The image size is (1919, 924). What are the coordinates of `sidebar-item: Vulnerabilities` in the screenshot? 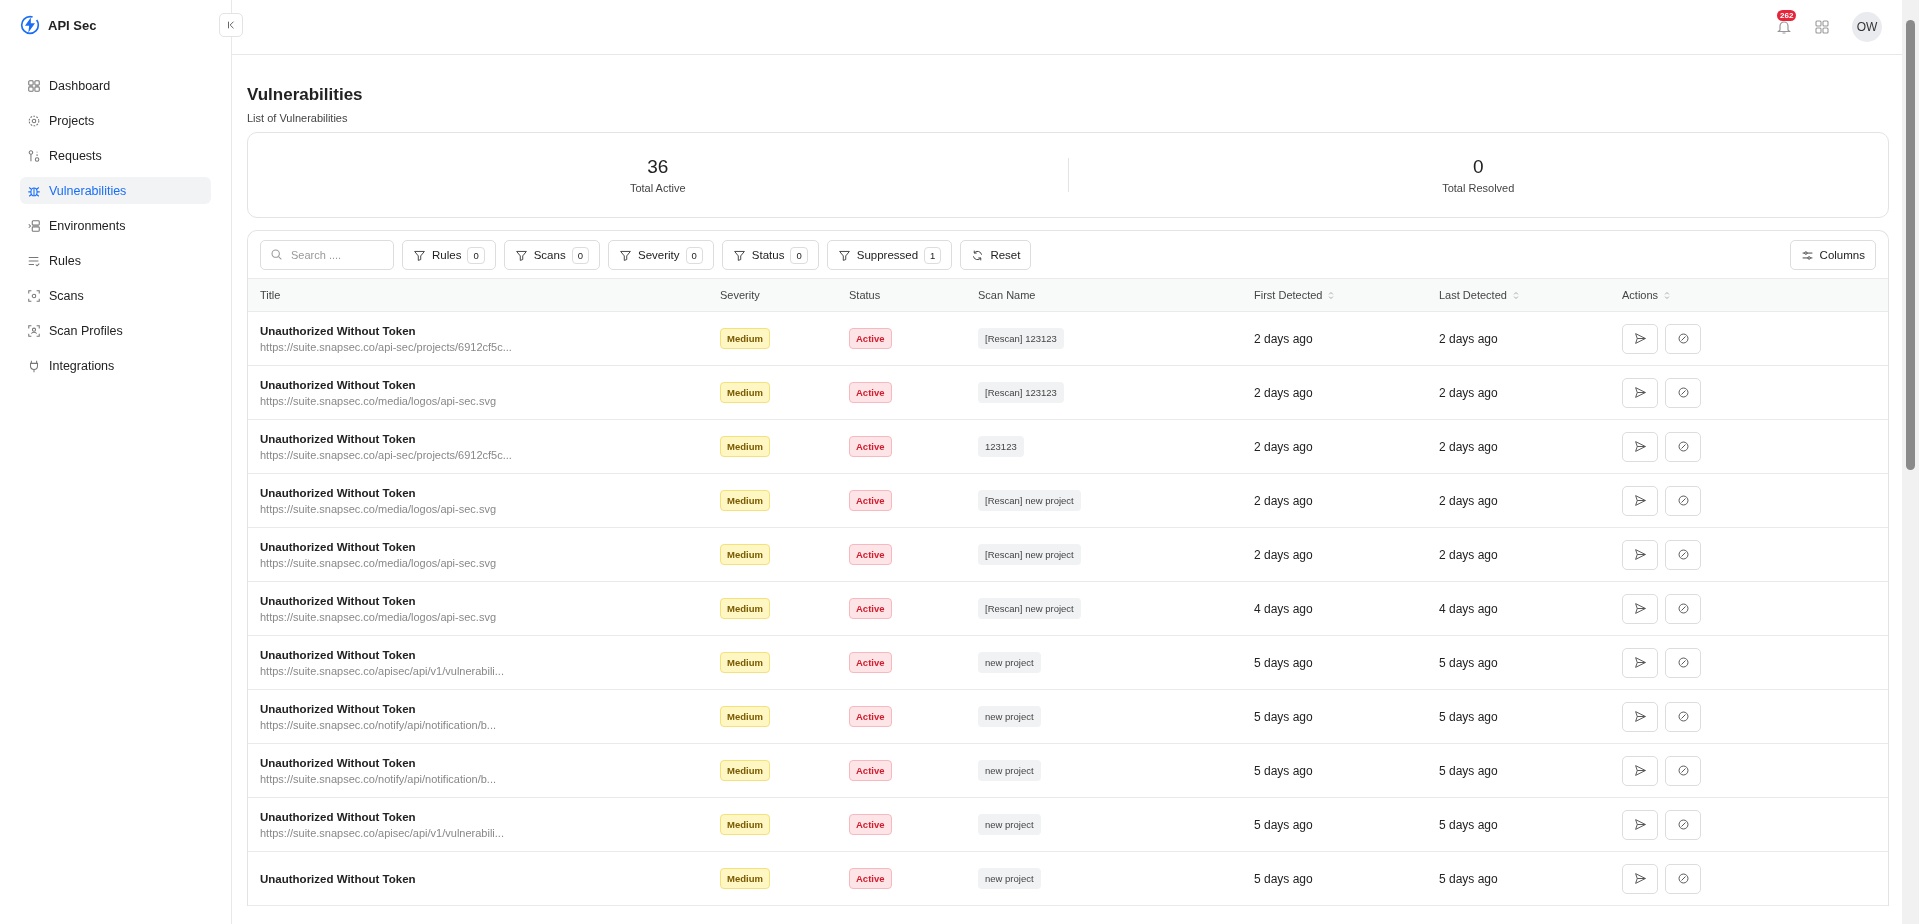 It's located at (115, 190).